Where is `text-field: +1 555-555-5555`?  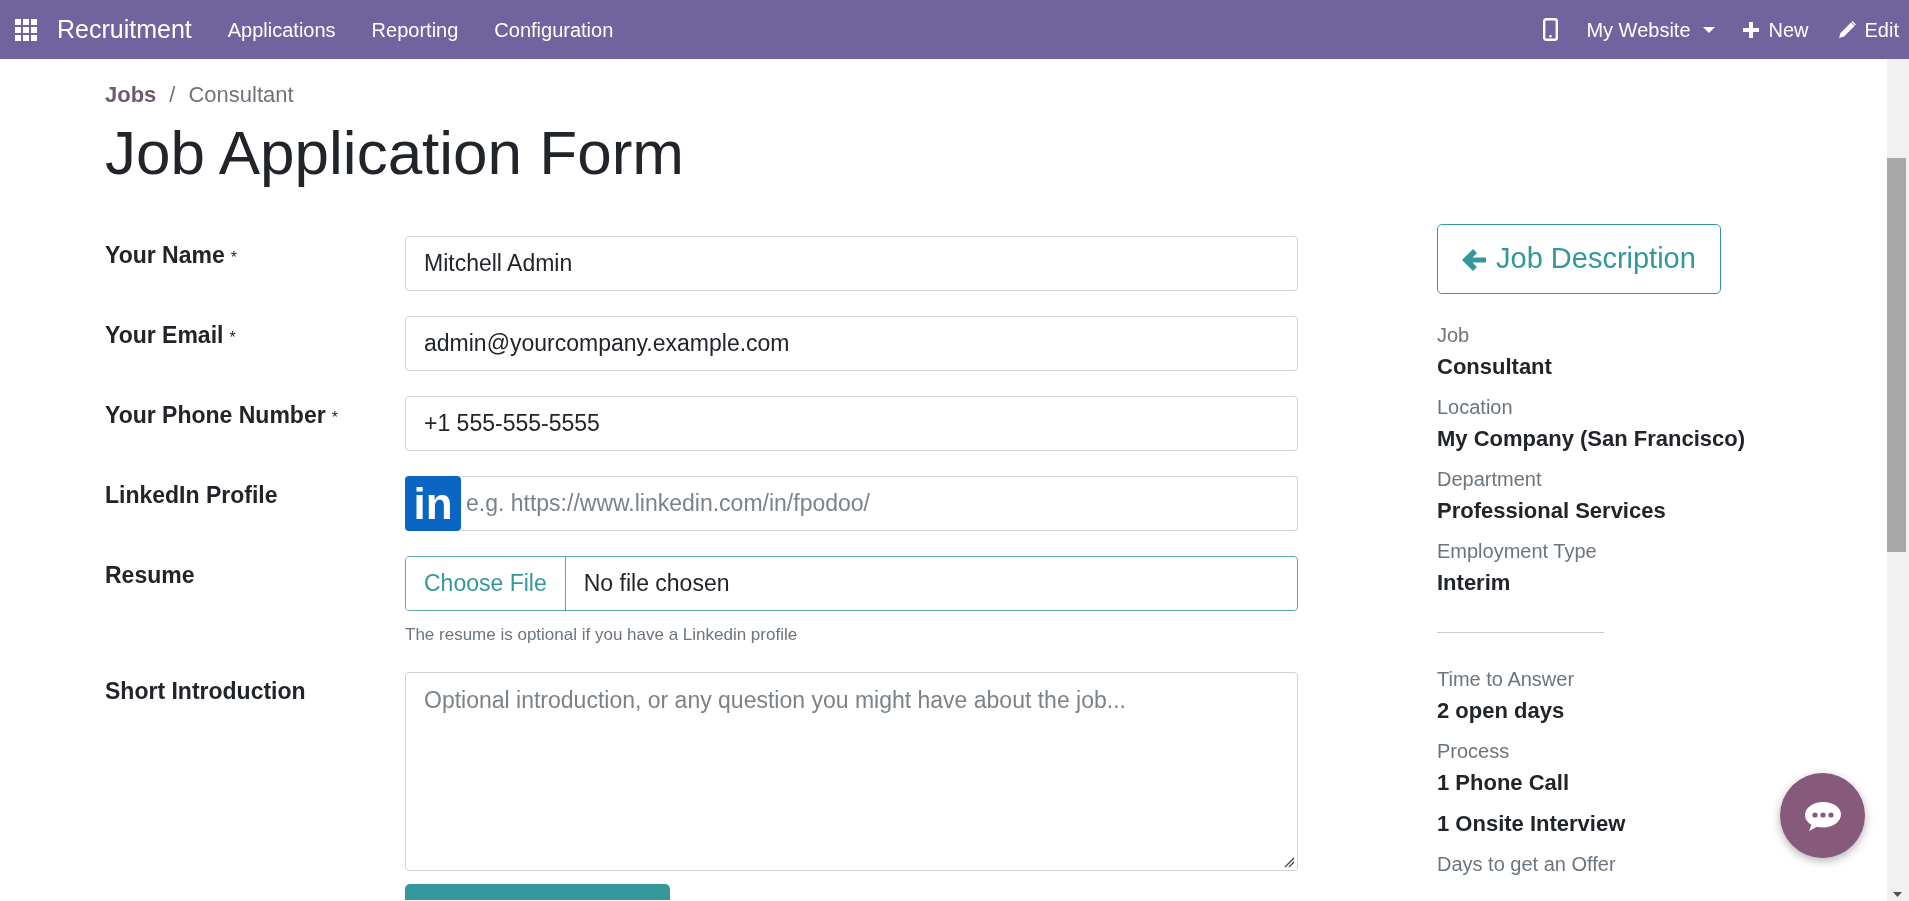
text-field: +1 555-555-5555 is located at coordinates (851, 423).